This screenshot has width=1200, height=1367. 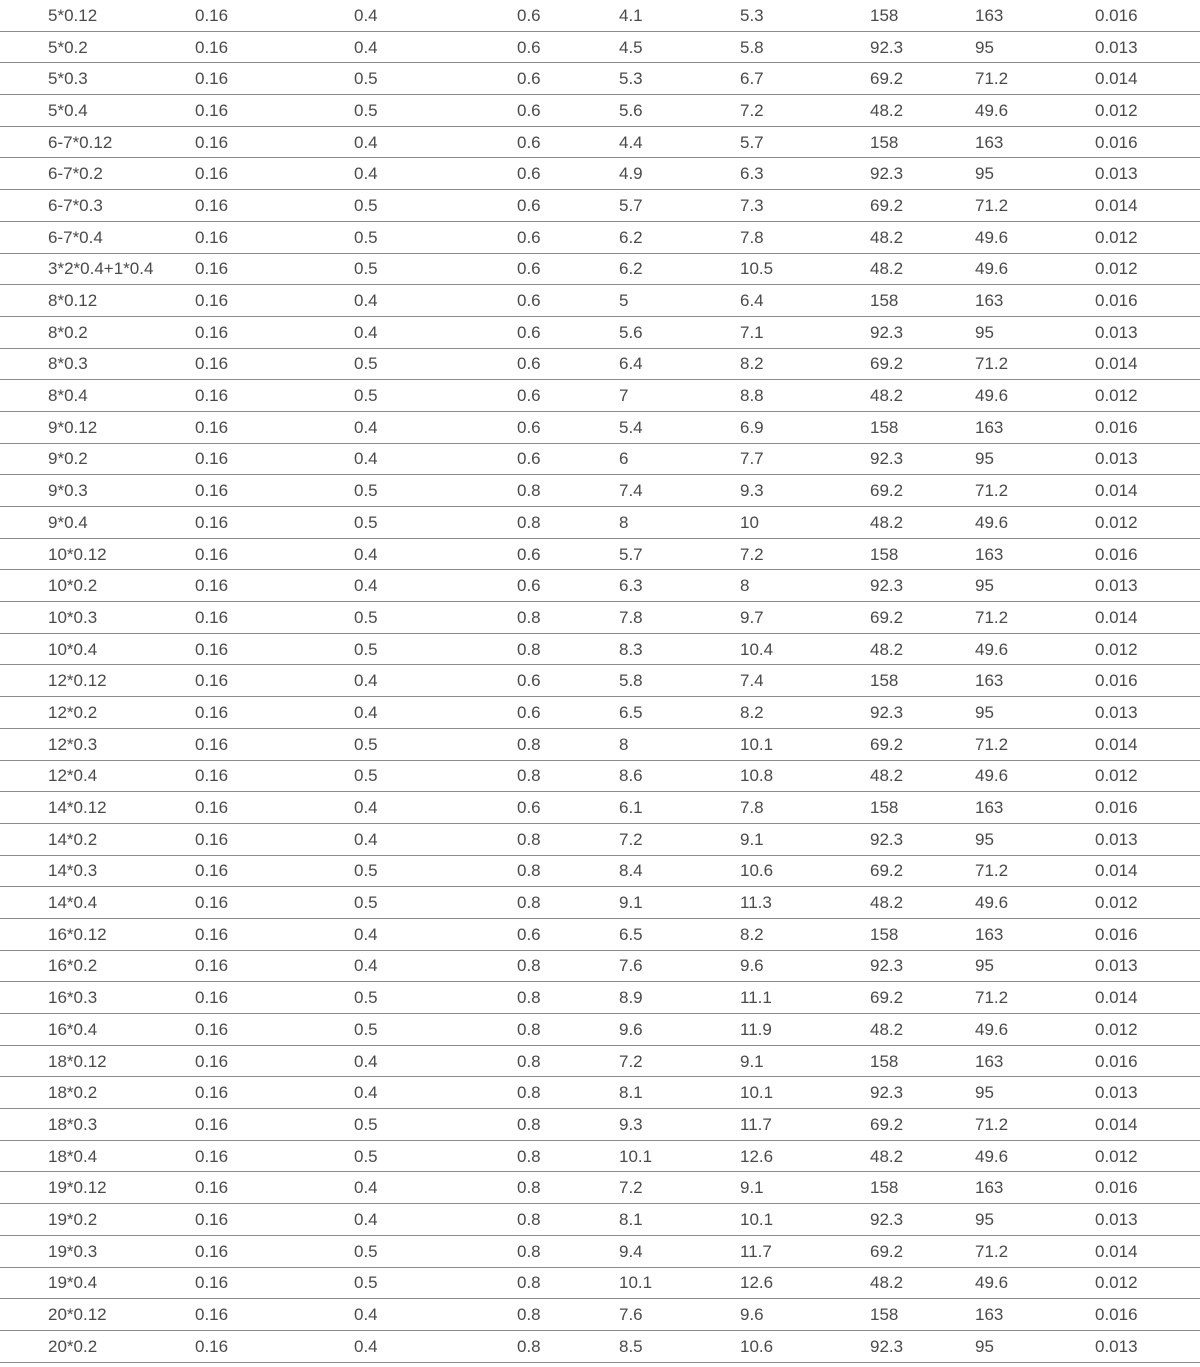 What do you see at coordinates (121, 237) in the screenshot?
I see `table-cell: 6-7*0.4` at bounding box center [121, 237].